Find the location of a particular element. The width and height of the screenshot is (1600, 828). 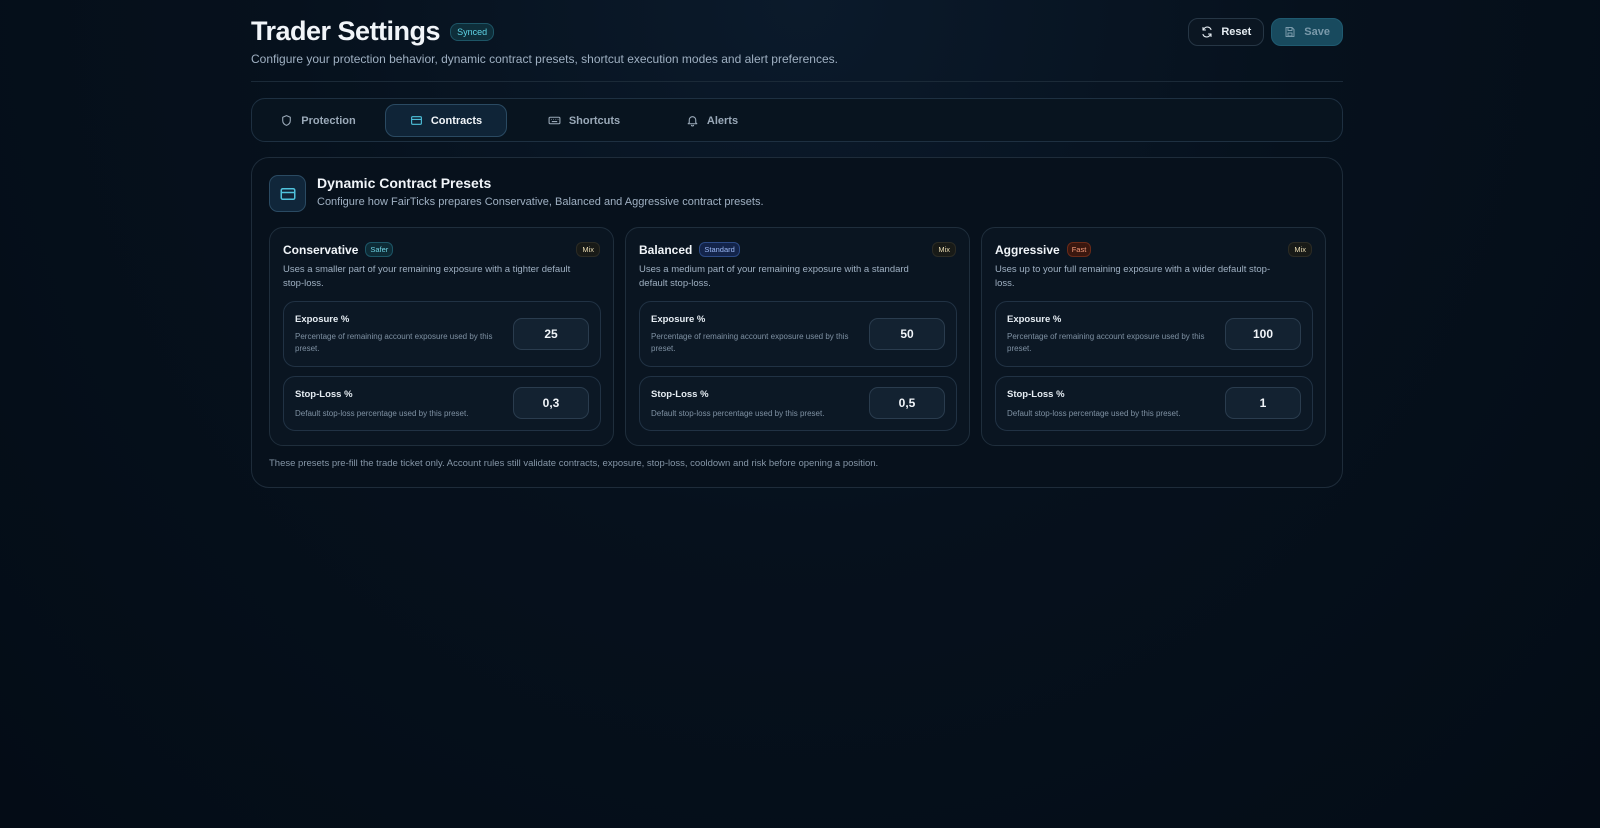

save-label: Save is located at coordinates (1317, 32).